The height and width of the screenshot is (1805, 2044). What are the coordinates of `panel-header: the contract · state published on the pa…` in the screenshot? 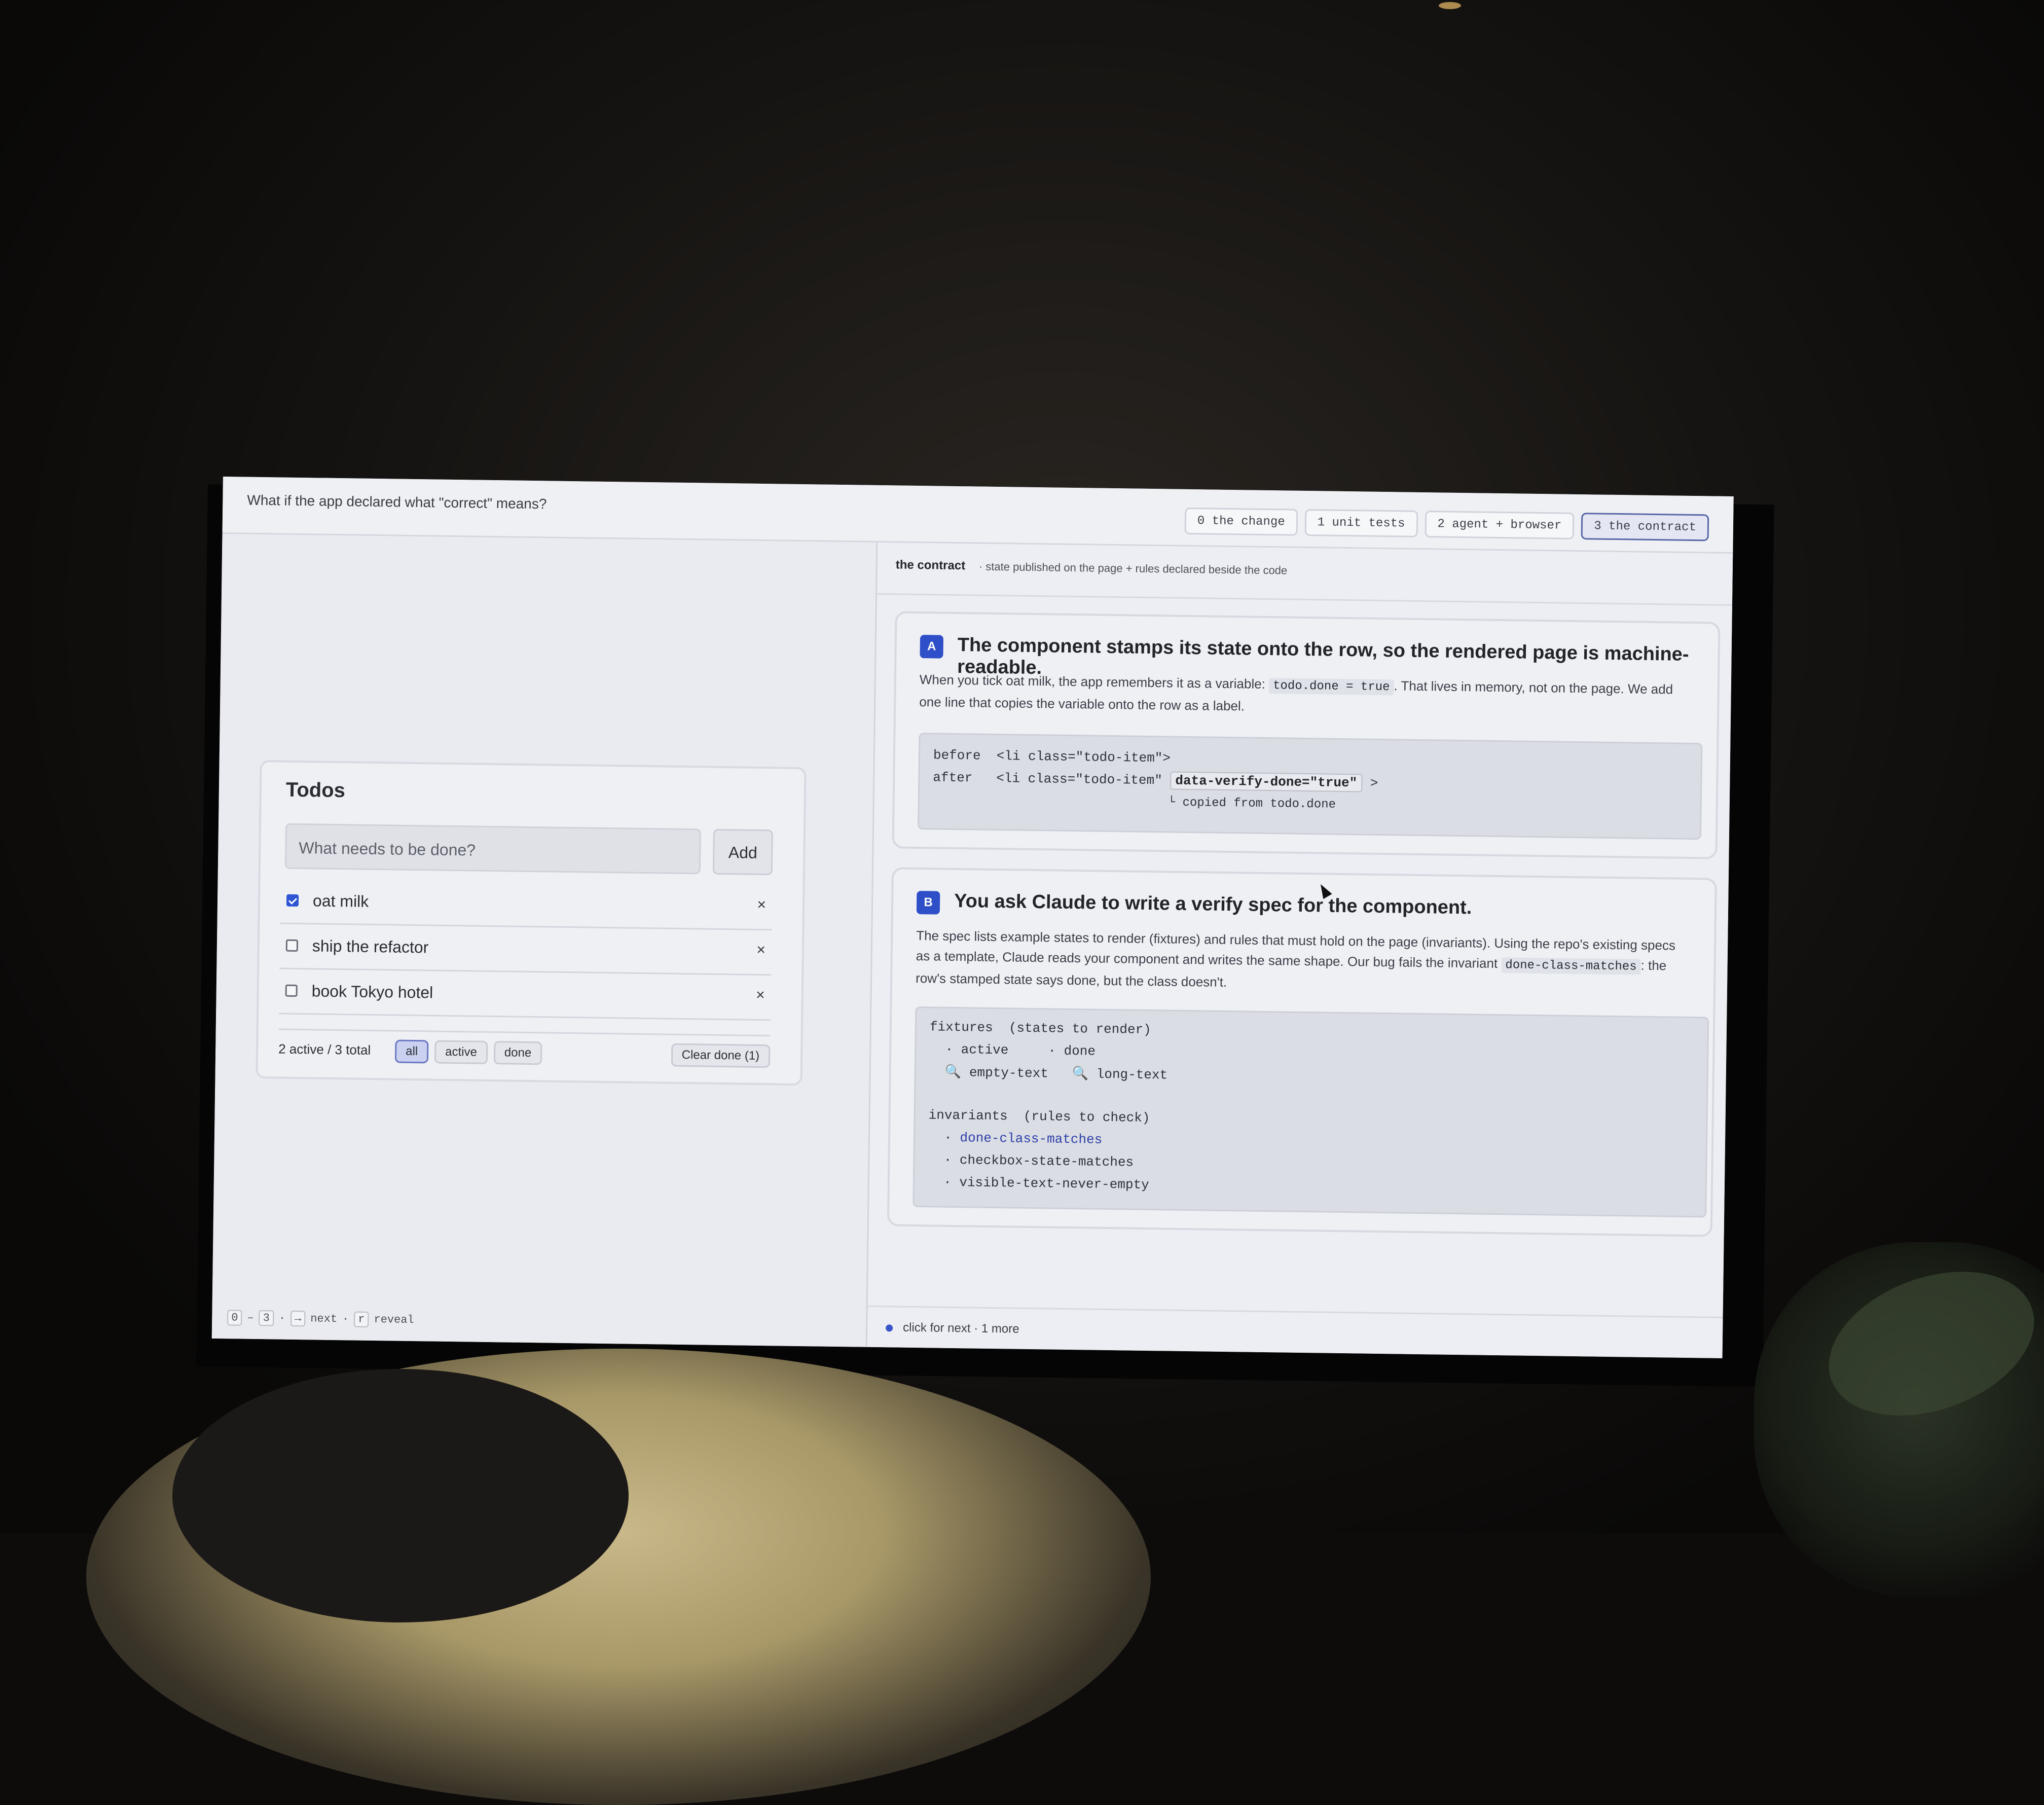 It's located at (1305, 574).